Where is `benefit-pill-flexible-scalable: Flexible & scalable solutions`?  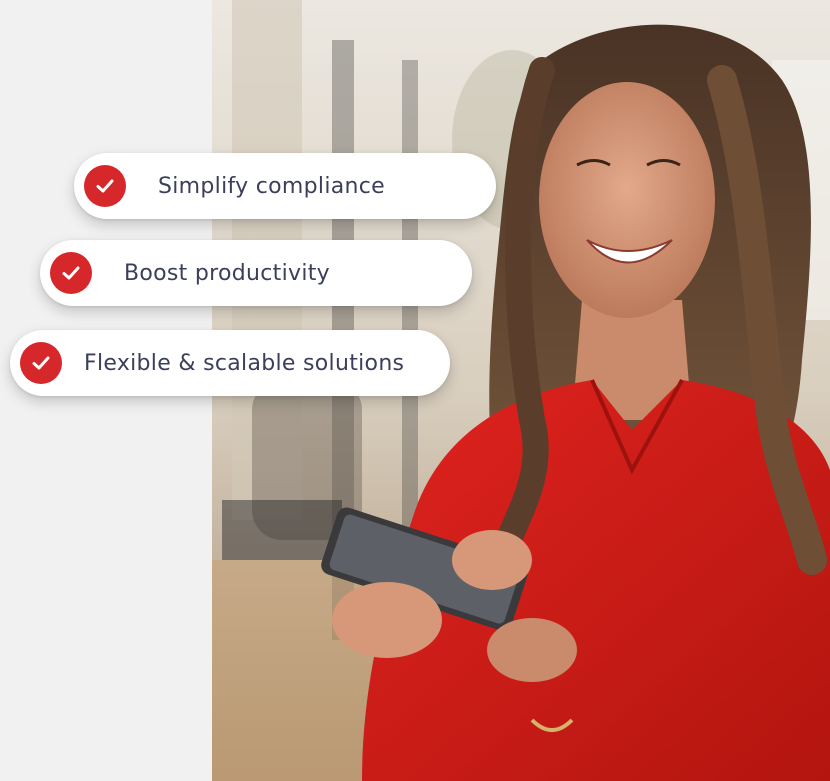
benefit-pill-flexible-scalable: Flexible & scalable solutions is located at coordinates (230, 363).